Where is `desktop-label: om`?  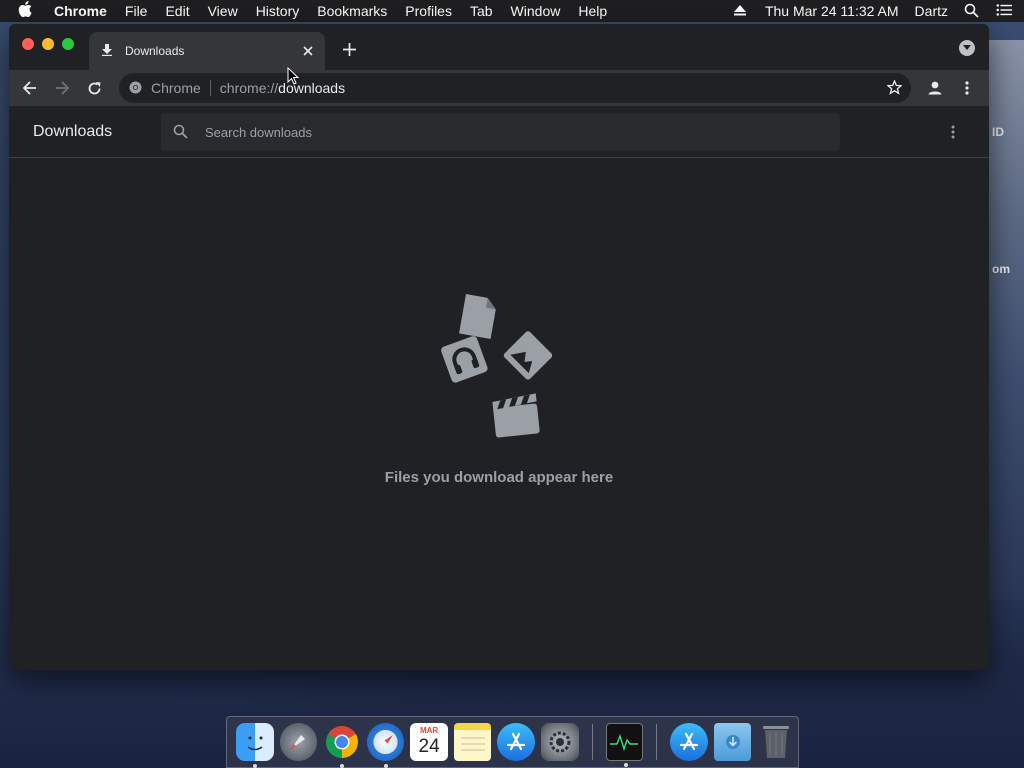 desktop-label: om is located at coordinates (1001, 269).